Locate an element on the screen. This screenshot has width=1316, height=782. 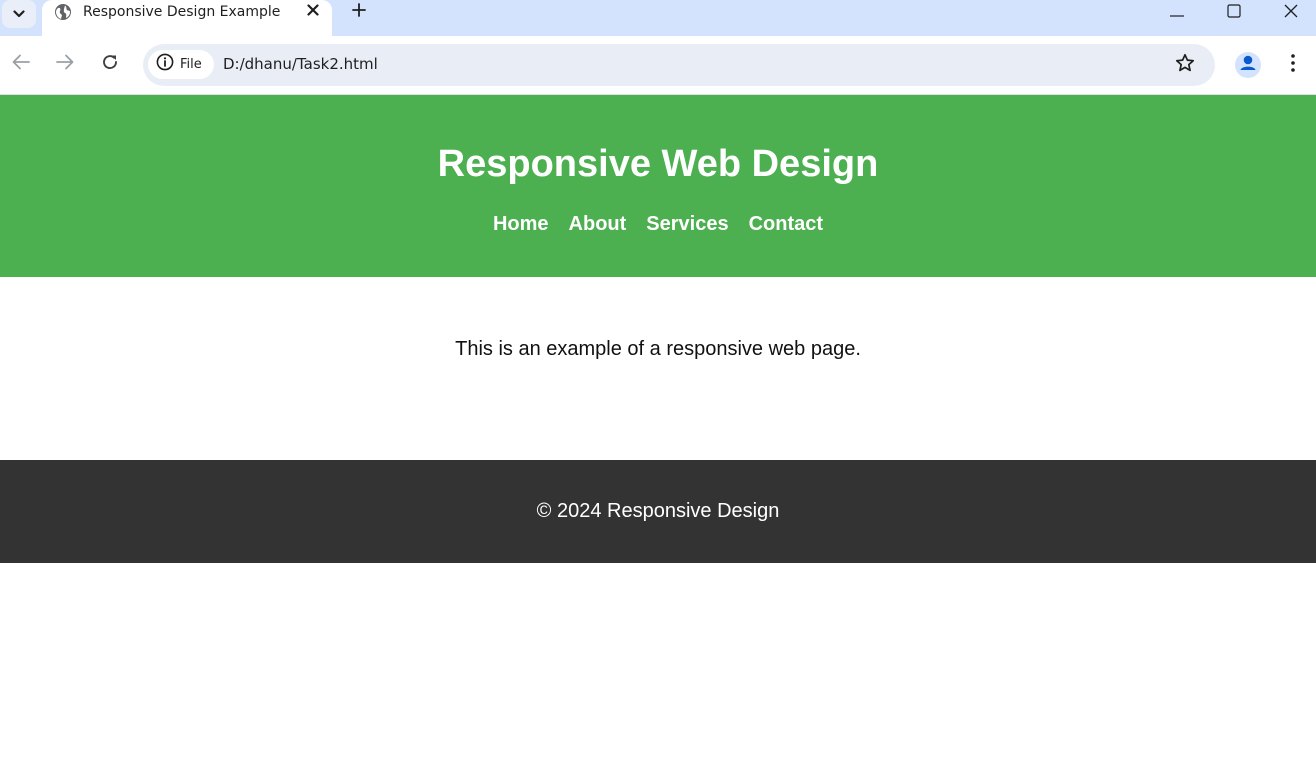
forward-button is located at coordinates (65, 64).